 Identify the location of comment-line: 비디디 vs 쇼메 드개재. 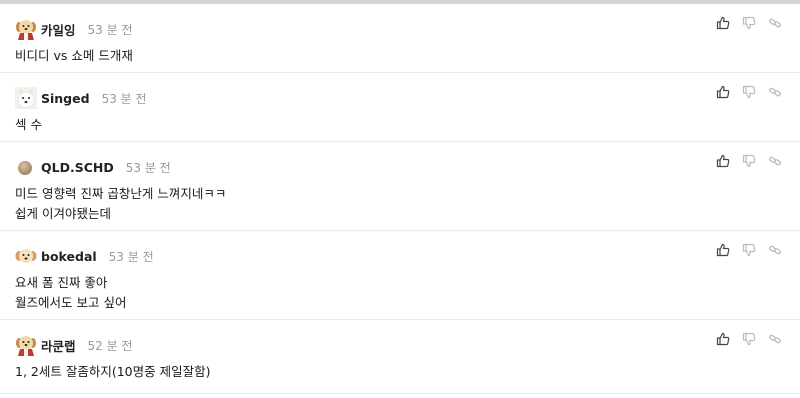
(74, 55).